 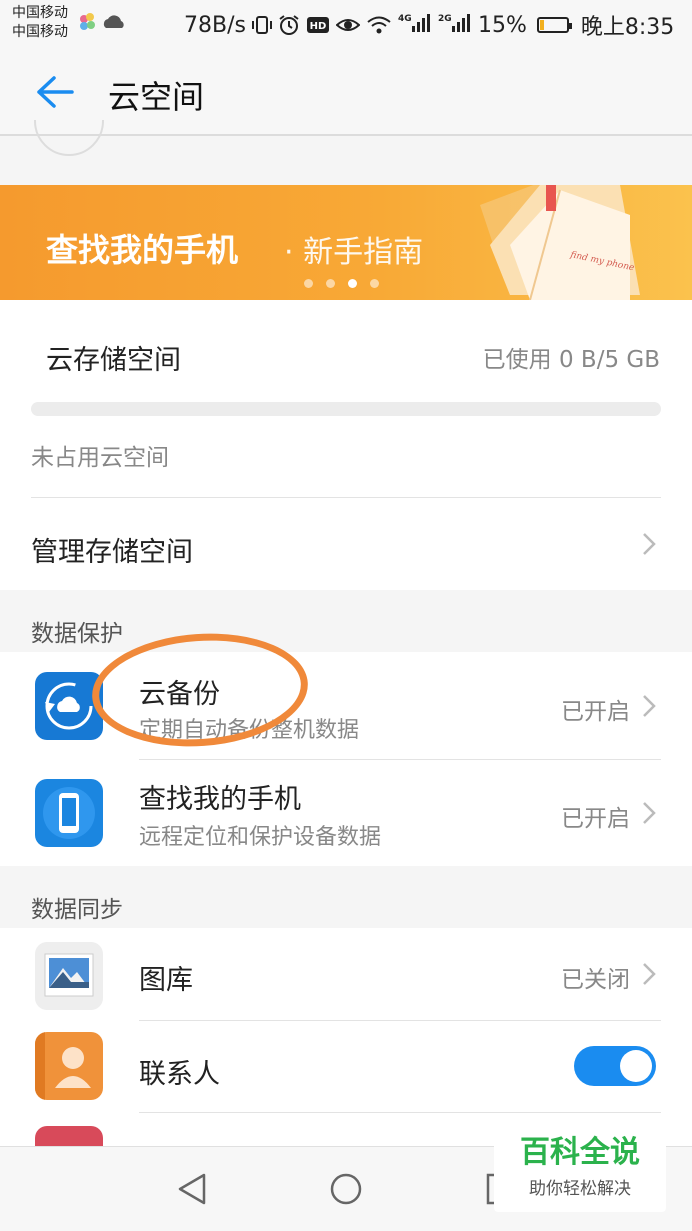 I want to click on row-title: 云备份, so click(x=179, y=694).